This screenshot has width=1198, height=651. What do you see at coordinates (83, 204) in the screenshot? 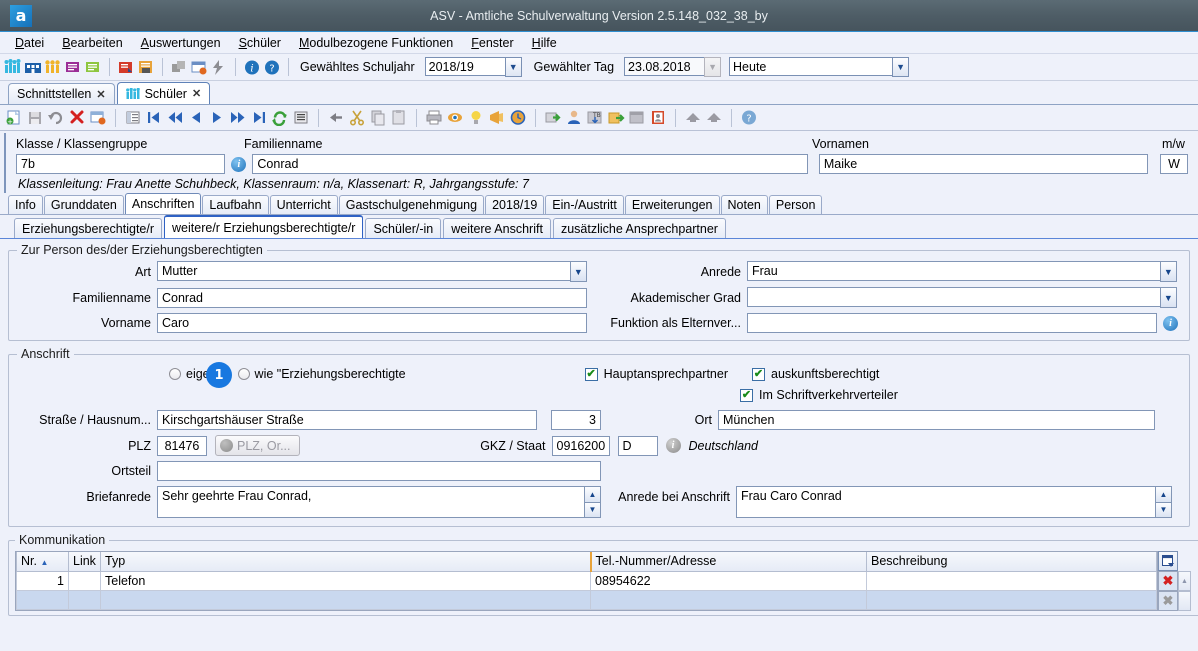
I see `tab-grunddaten: Grunddaten` at bounding box center [83, 204].